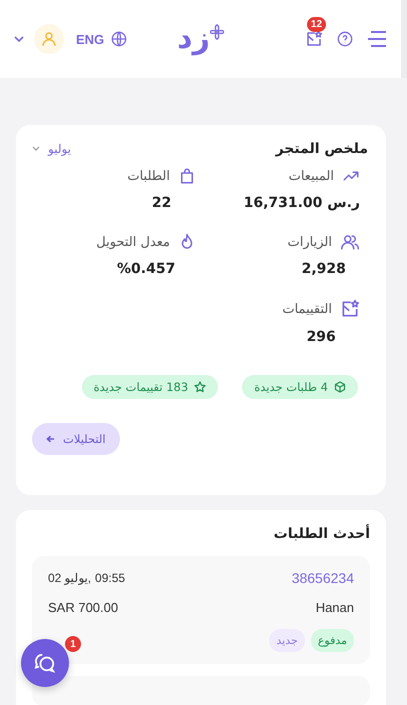 The width and height of the screenshot is (407, 705). Describe the element at coordinates (332, 640) in the screenshot. I see `payment-status-badge: مدفوع` at that location.